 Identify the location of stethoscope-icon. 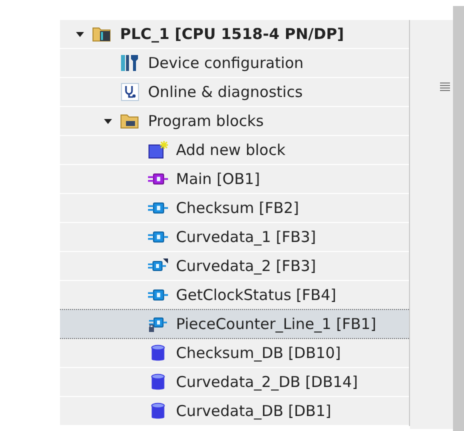
(130, 92).